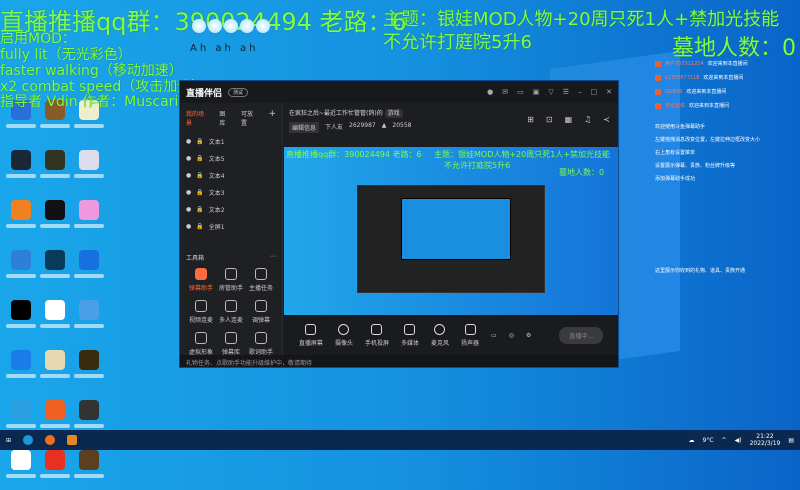  I want to click on tool-item: 主播任务, so click(261, 280).